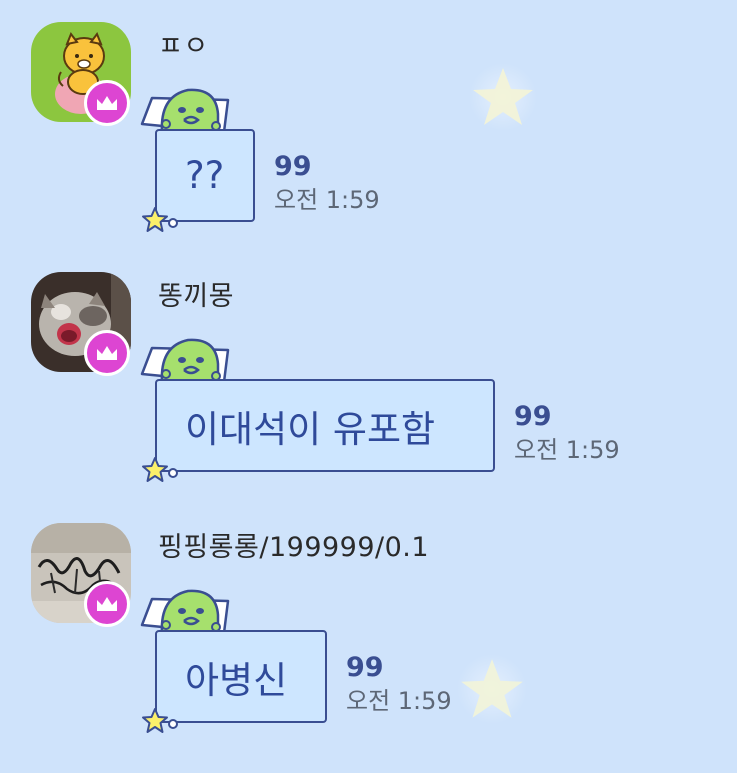 This screenshot has width=737, height=773. I want to click on message-bubble: 아병신, so click(241, 676).